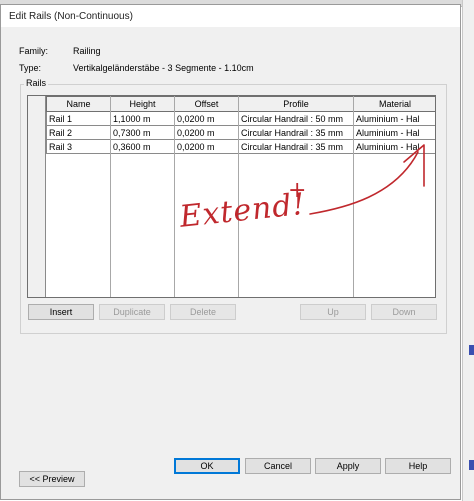 The image size is (474, 501). What do you see at coordinates (296, 104) in the screenshot?
I see `column-header-profile: Profile` at bounding box center [296, 104].